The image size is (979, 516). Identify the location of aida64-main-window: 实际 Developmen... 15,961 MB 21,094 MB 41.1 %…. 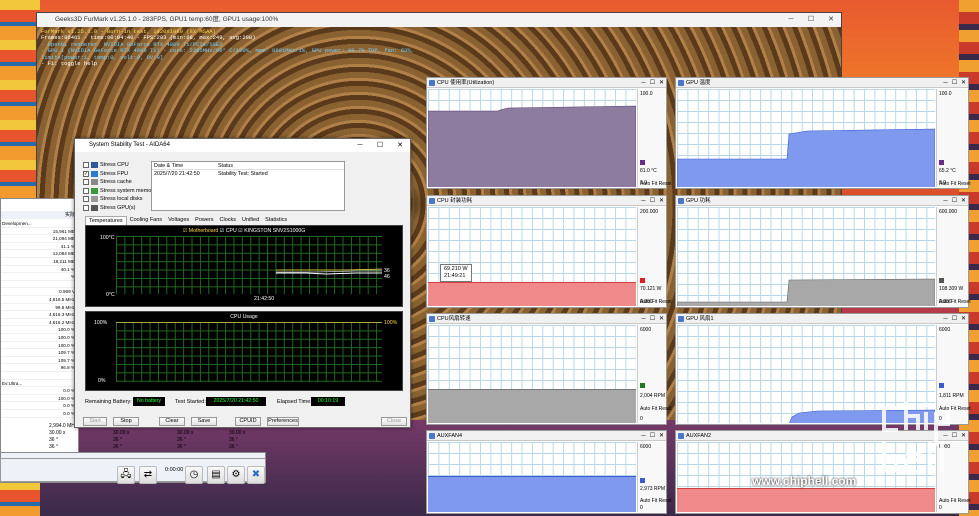
(39, 340).